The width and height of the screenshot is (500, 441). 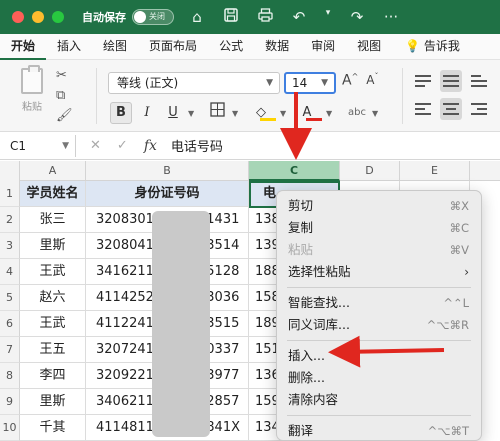 What do you see at coordinates (125, 271) in the screenshot?
I see `id-prefix: 3416211` at bounding box center [125, 271].